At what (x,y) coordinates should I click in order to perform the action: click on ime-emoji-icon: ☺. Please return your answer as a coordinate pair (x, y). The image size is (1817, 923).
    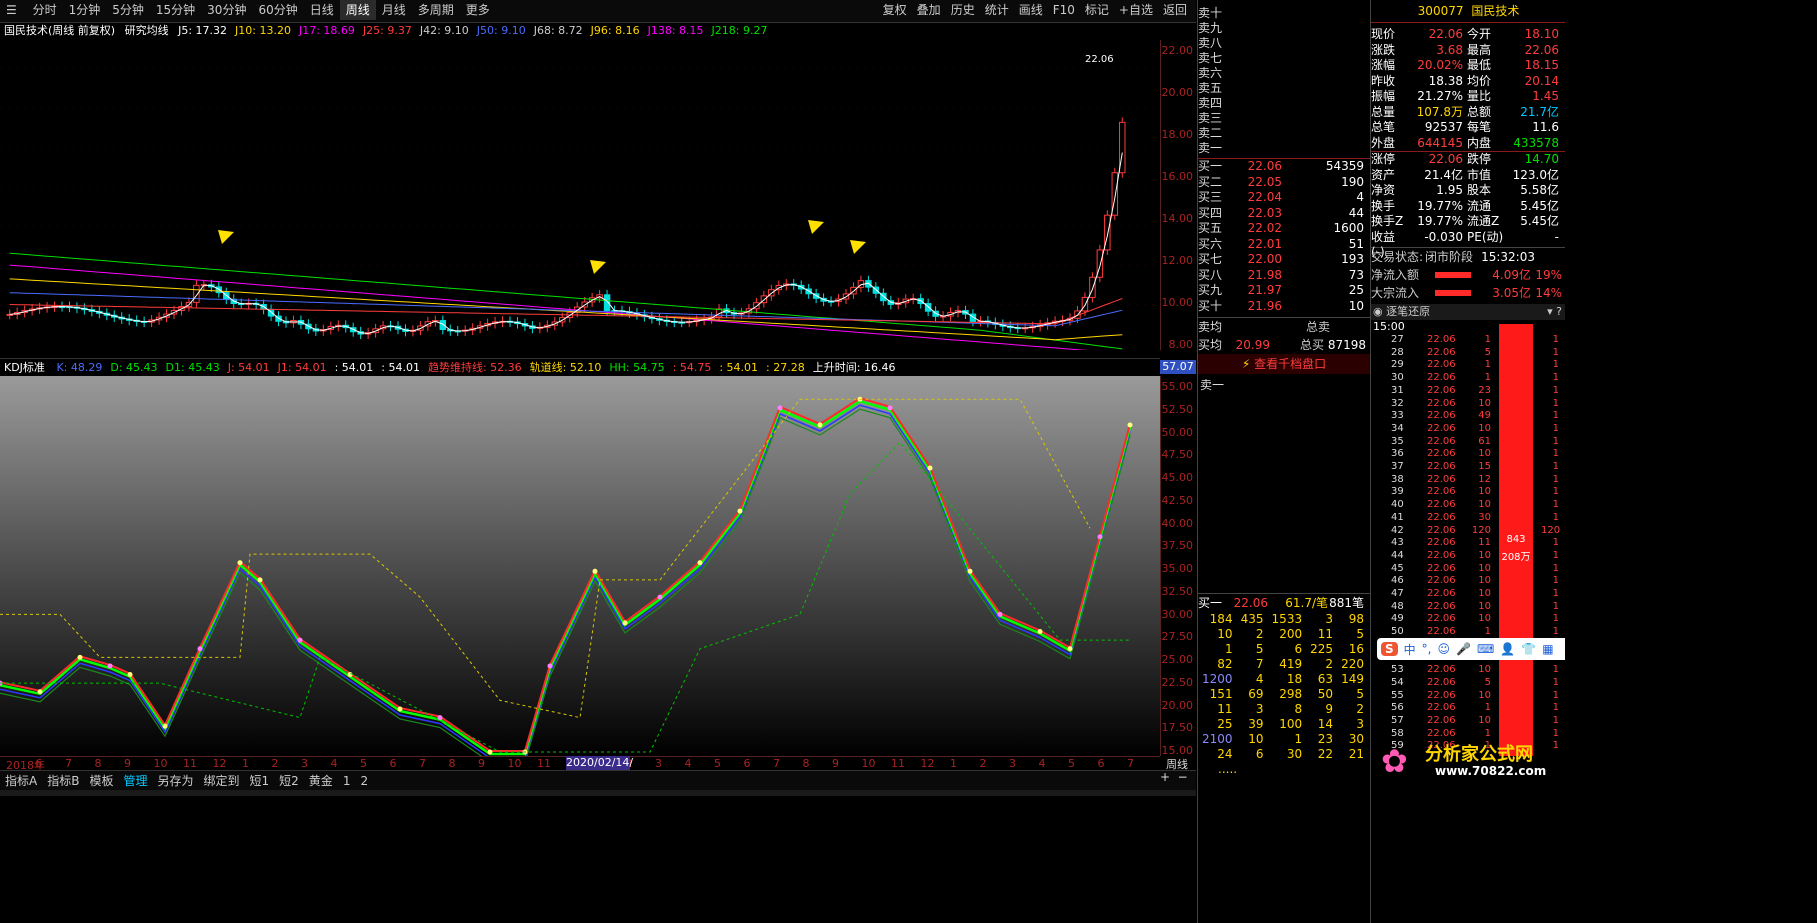
    Looking at the image, I should click on (1444, 649).